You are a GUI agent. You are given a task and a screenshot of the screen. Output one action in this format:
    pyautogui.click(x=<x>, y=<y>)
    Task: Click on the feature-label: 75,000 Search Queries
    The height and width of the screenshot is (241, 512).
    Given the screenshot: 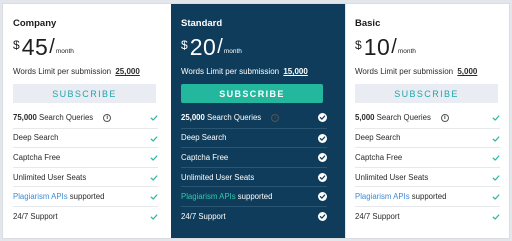 What is the action you would take?
    pyautogui.click(x=53, y=117)
    